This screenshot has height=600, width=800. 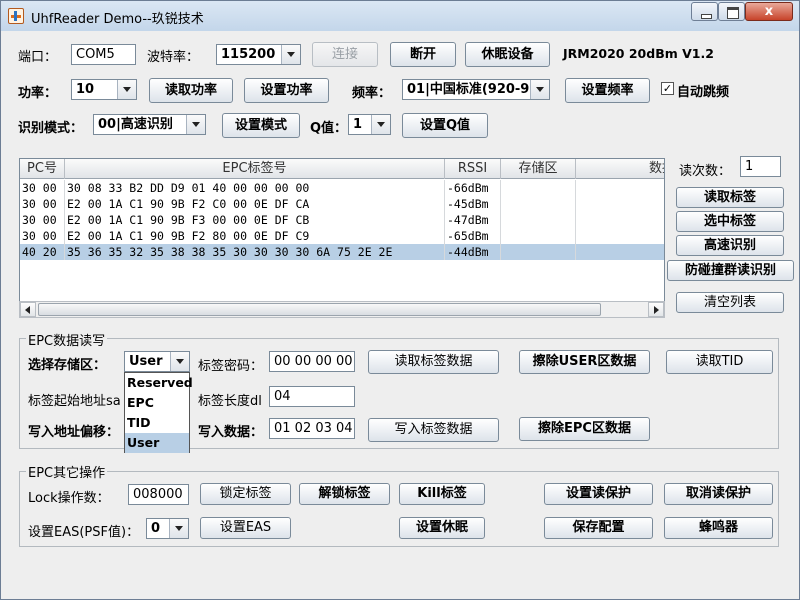 What do you see at coordinates (433, 362) in the screenshot?
I see `read-tag-data-button: 读取标签数据` at bounding box center [433, 362].